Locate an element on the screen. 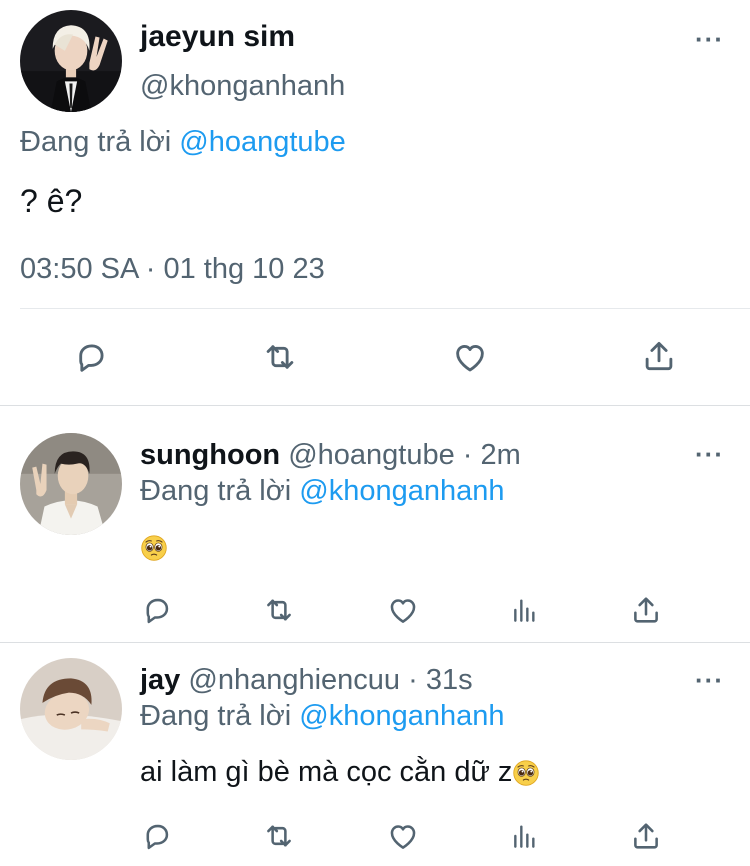  author-name: jaeyun sim is located at coordinates (217, 37).